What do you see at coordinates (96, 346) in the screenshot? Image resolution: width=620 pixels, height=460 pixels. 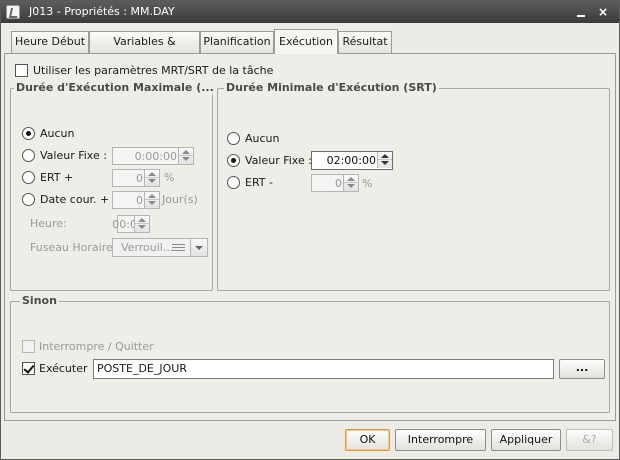 I see `interrompre-quitter-label: Interrompre / Quitter` at bounding box center [96, 346].